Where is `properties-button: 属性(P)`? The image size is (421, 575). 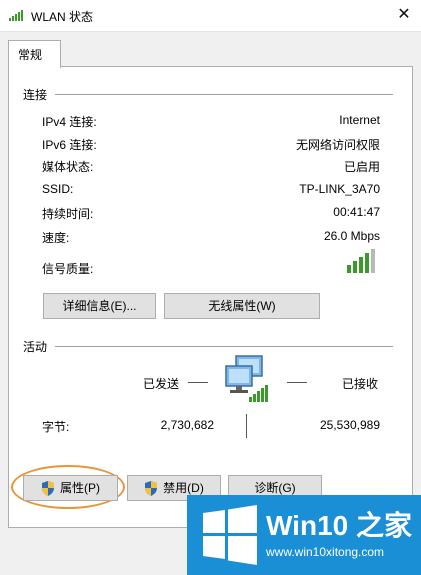 properties-button: 属性(P) is located at coordinates (70, 488).